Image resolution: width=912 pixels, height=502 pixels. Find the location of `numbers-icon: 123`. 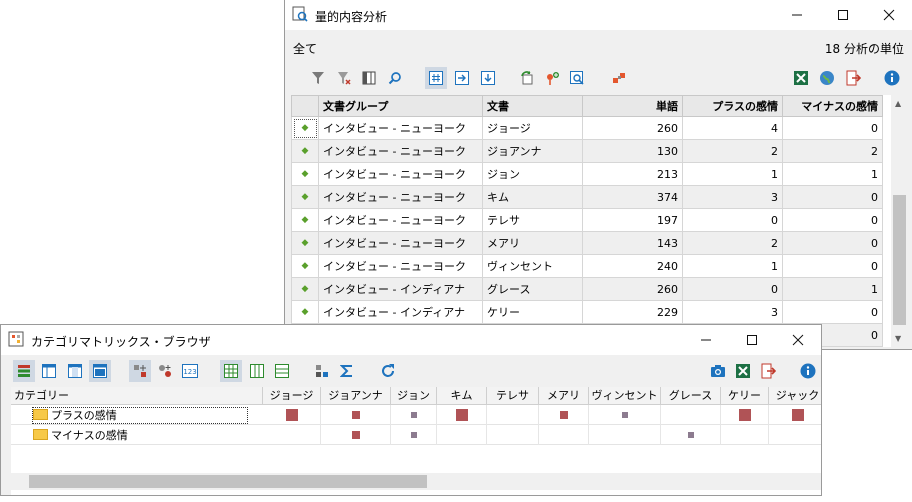

numbers-icon: 123 is located at coordinates (190, 371).